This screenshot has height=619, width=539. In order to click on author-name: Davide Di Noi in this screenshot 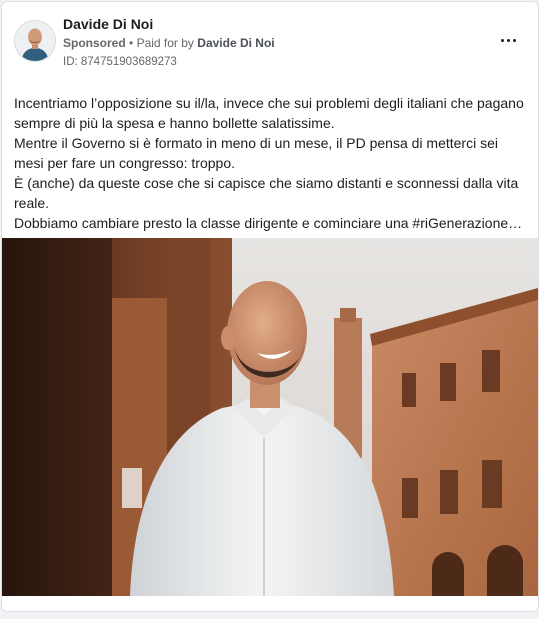, I will do `click(108, 24)`.